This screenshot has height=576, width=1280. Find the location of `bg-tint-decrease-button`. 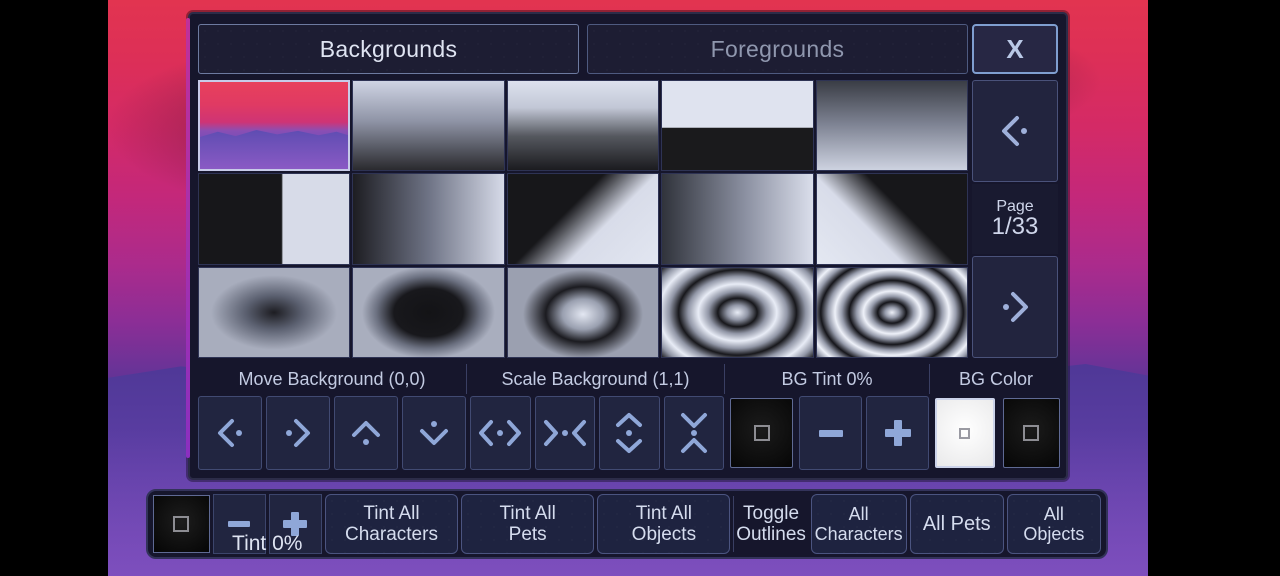

bg-tint-decrease-button is located at coordinates (830, 433).